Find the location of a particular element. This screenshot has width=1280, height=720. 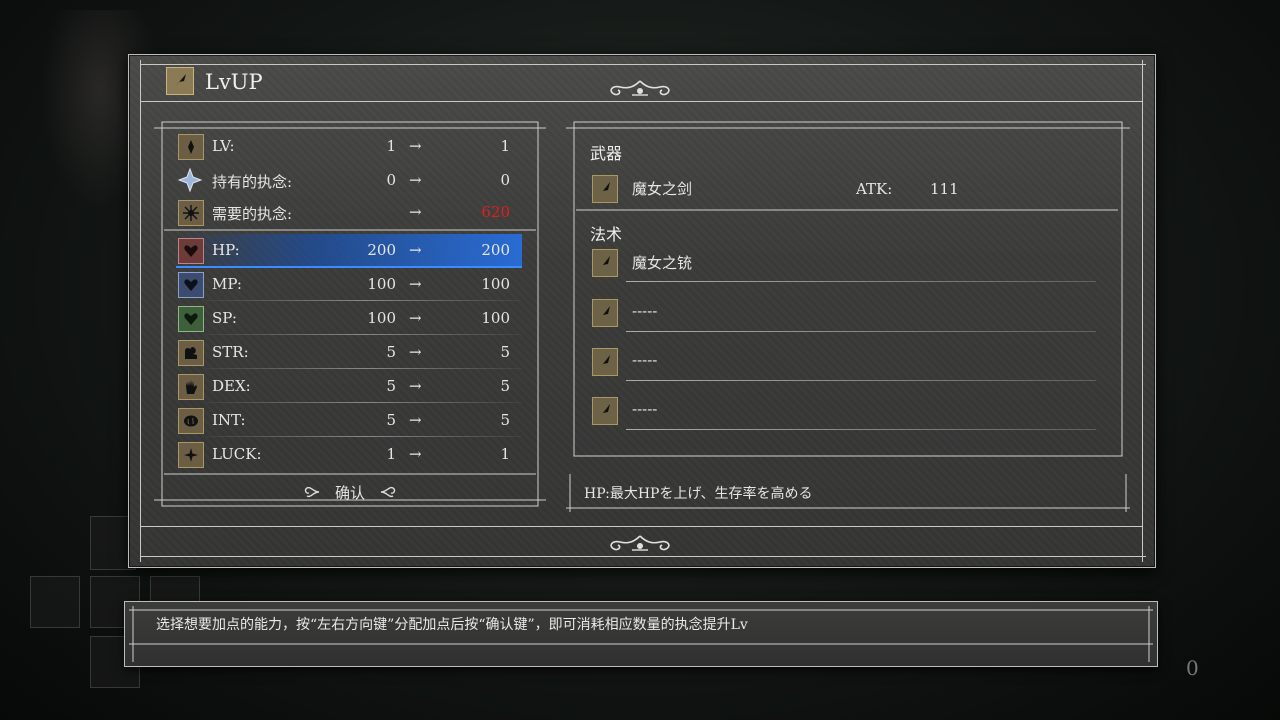

flourish-left-icon is located at coordinates (312, 492).